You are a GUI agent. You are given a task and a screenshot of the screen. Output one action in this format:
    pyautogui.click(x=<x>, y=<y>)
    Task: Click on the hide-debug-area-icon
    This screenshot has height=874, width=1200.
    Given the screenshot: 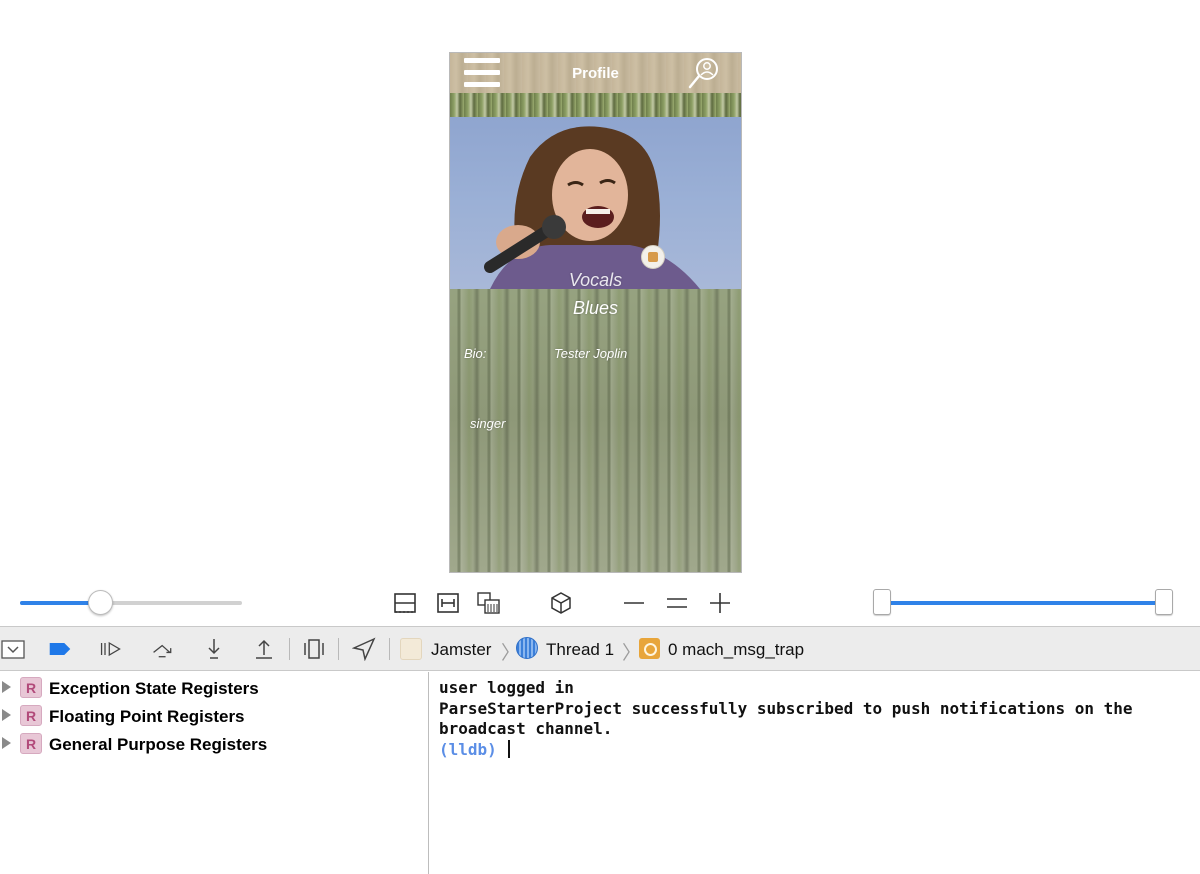 What is the action you would take?
    pyautogui.click(x=13, y=649)
    